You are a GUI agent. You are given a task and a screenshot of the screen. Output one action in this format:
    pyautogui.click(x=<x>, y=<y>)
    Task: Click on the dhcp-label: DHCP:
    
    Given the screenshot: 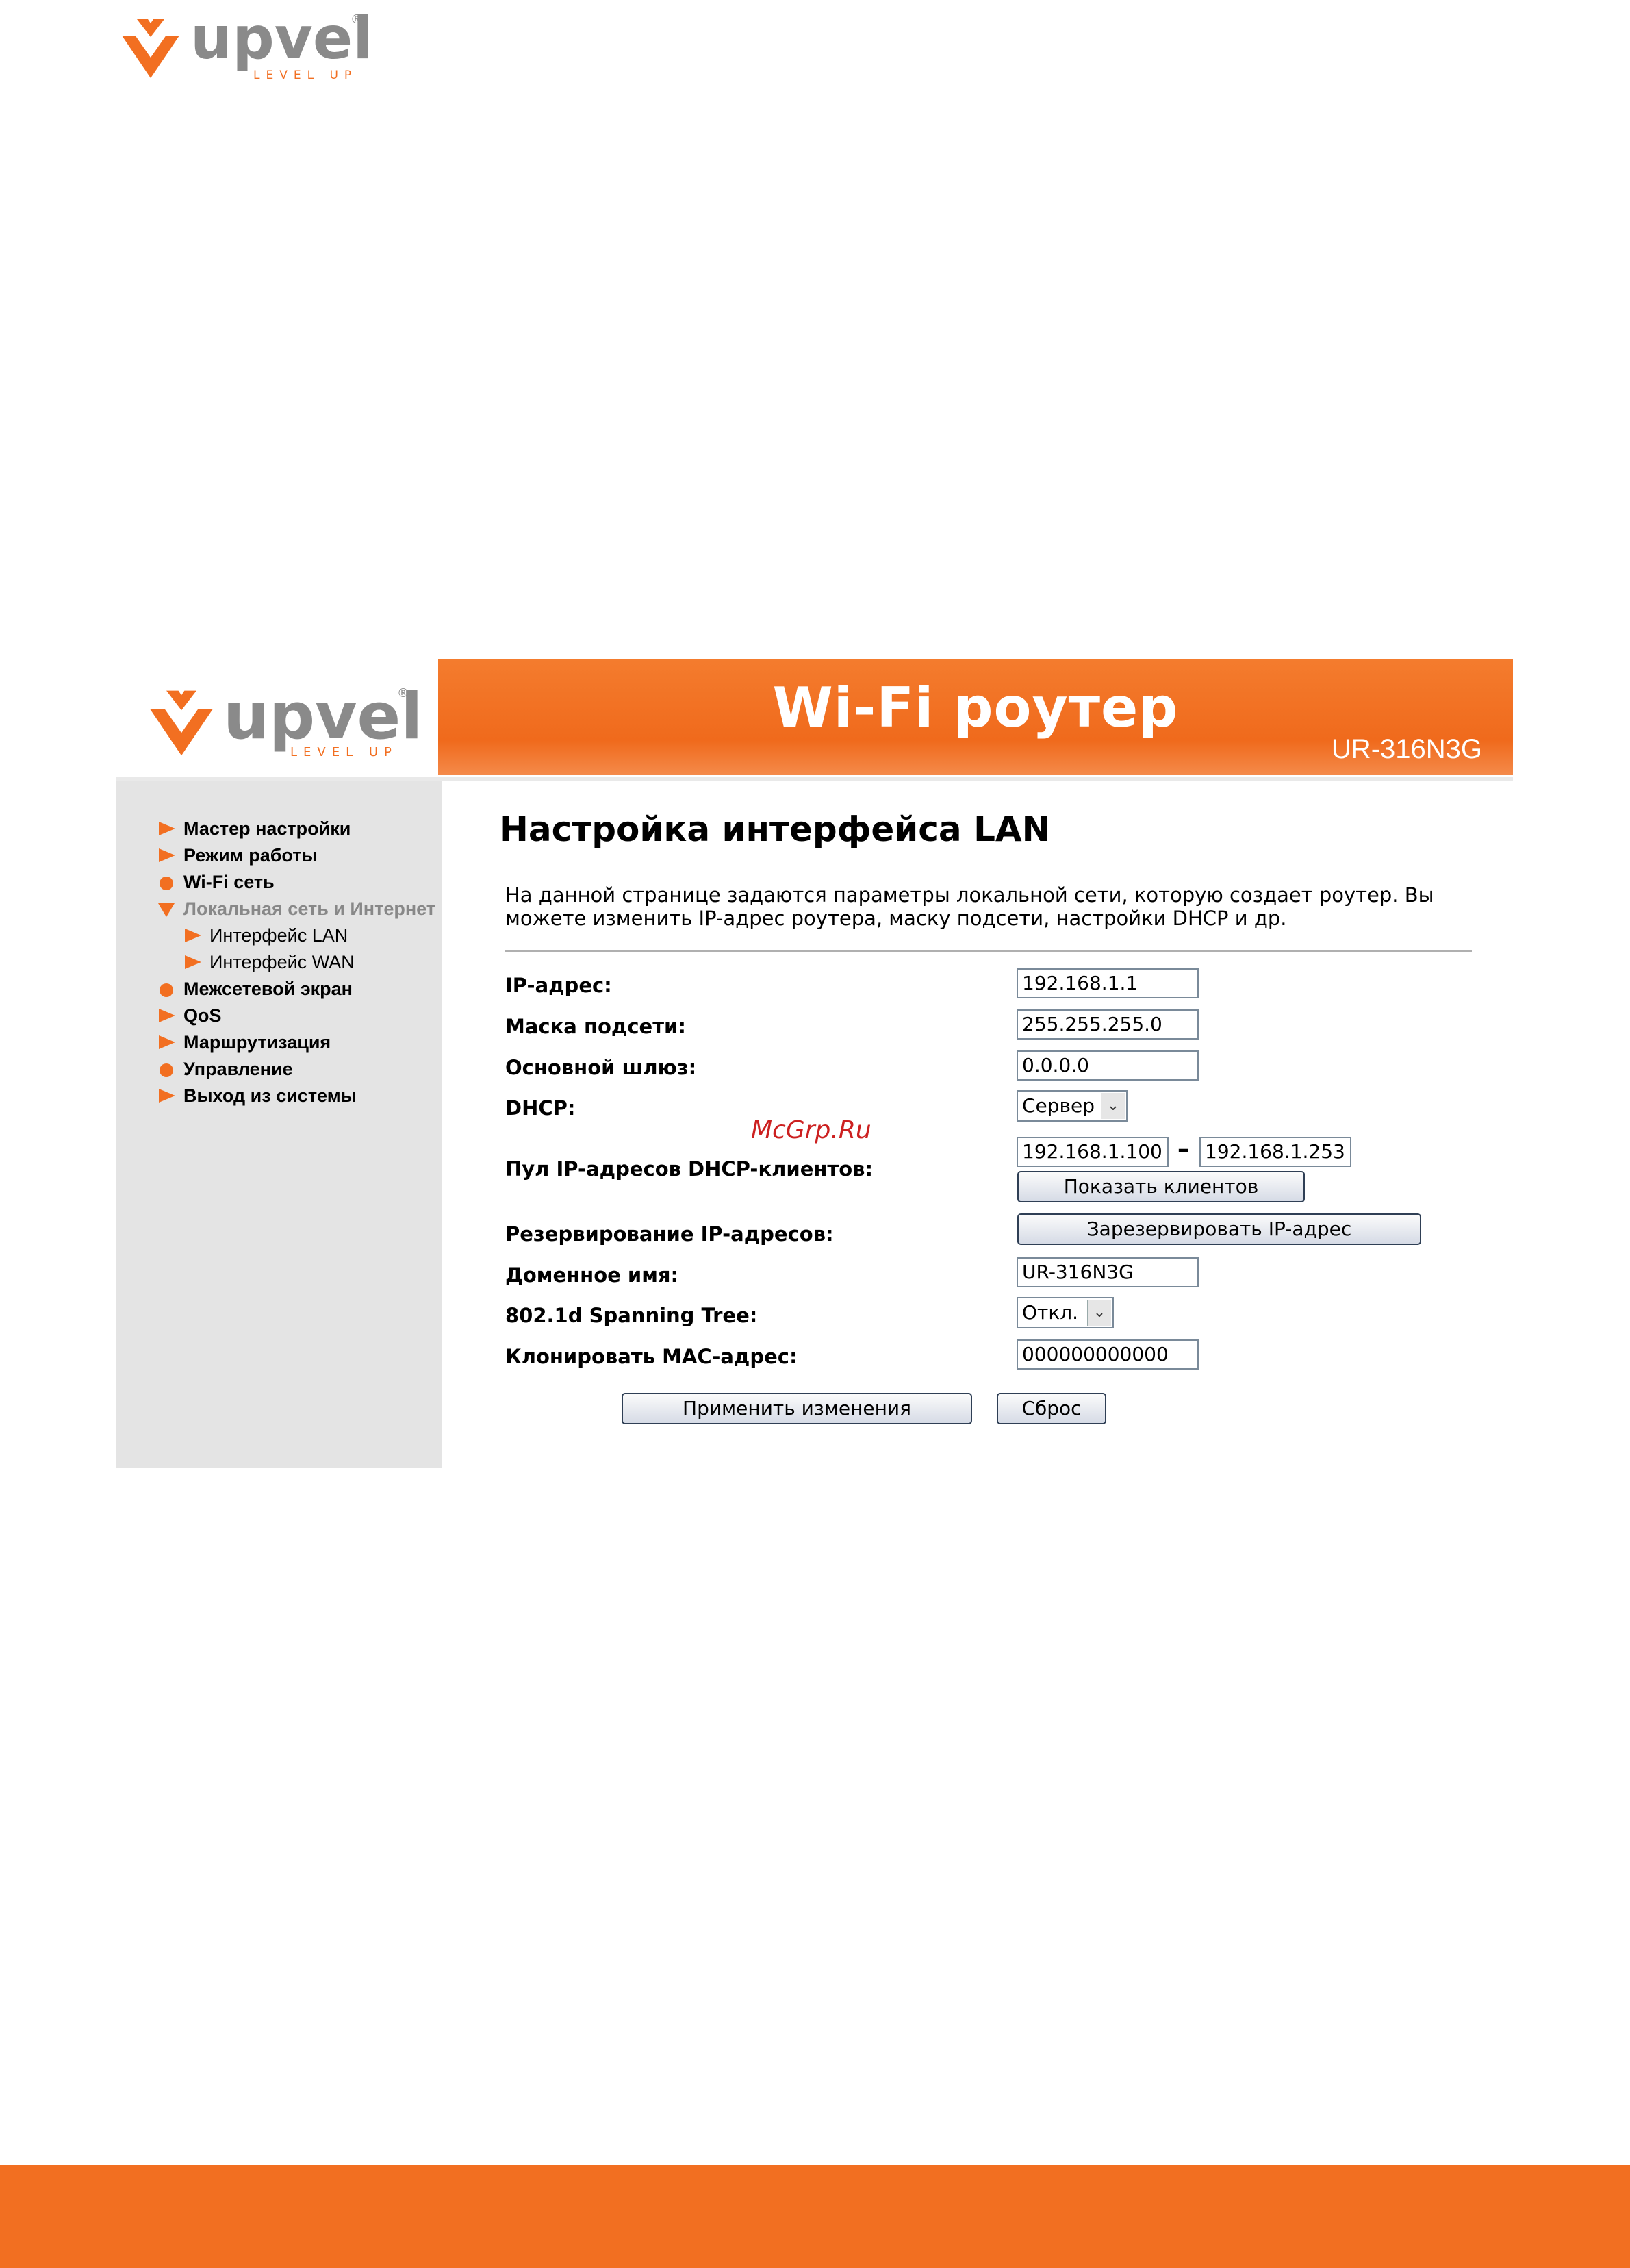 What is the action you would take?
    pyautogui.click(x=540, y=1108)
    